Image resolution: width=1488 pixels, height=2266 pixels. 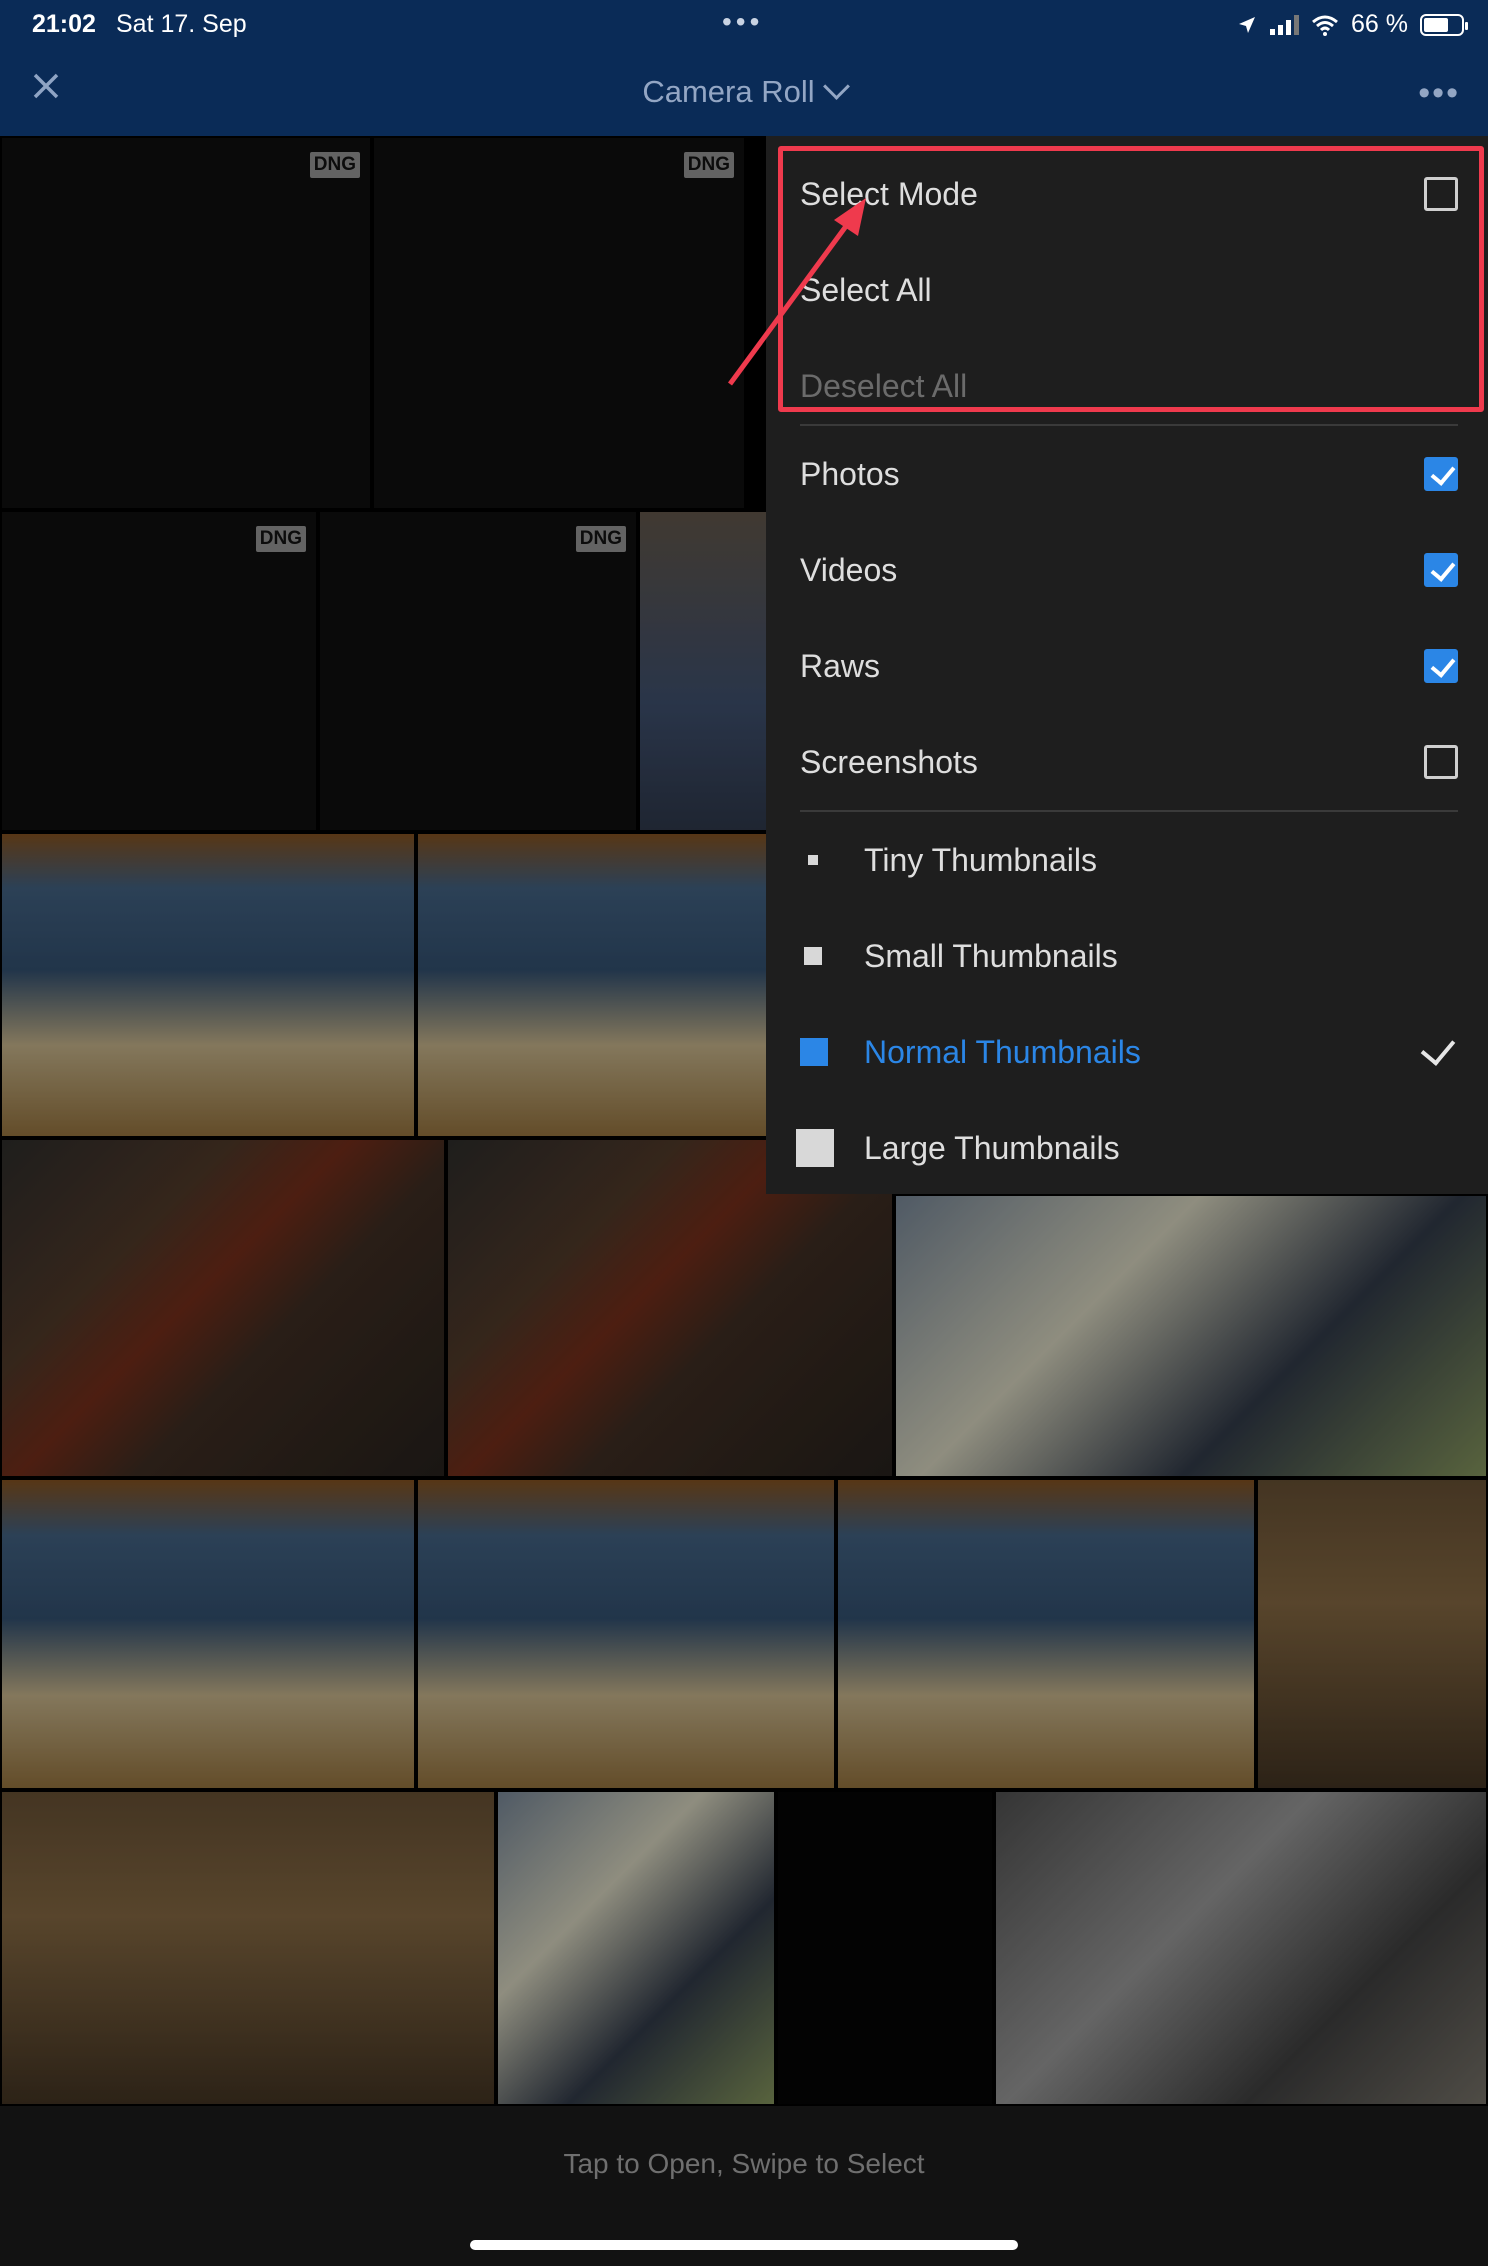 What do you see at coordinates (744, 2163) in the screenshot?
I see `footer-hint: Tap to Open, Swipe to Select` at bounding box center [744, 2163].